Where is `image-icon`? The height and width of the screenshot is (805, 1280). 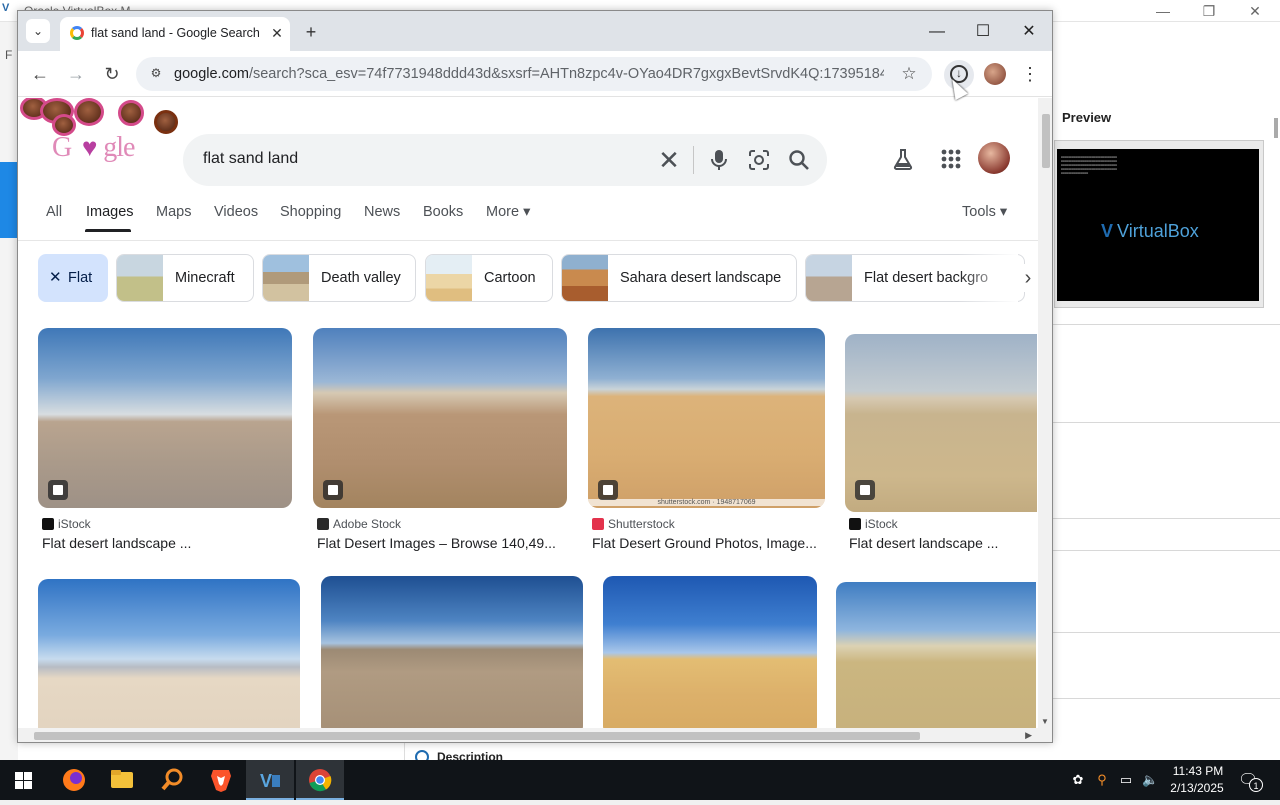 image-icon is located at coordinates (865, 490).